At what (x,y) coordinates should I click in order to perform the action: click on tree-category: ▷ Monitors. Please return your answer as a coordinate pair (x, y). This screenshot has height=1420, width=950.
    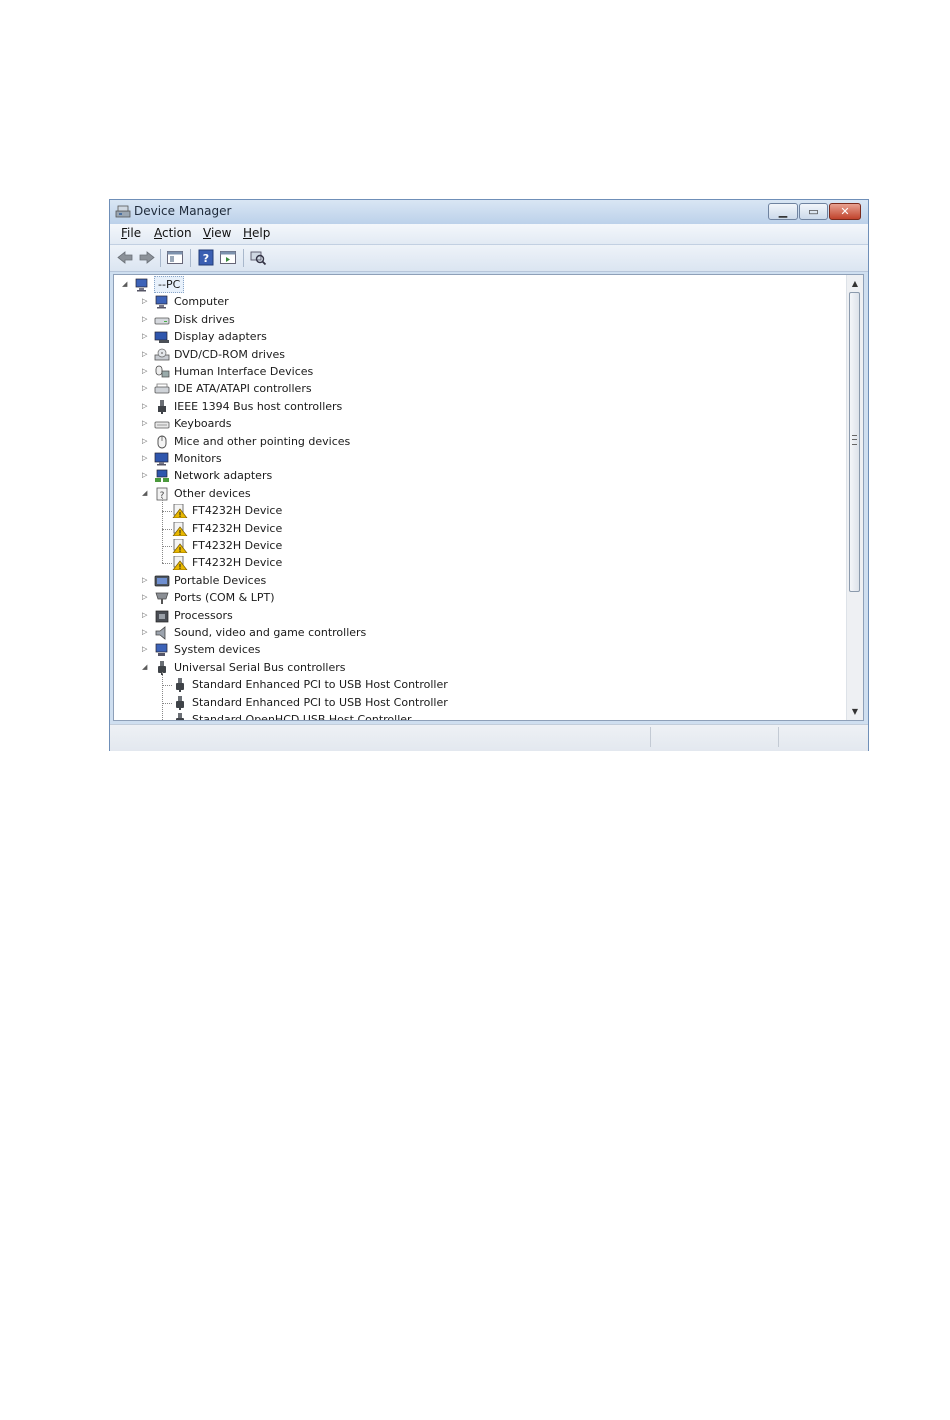
    Looking at the image, I should click on (474, 458).